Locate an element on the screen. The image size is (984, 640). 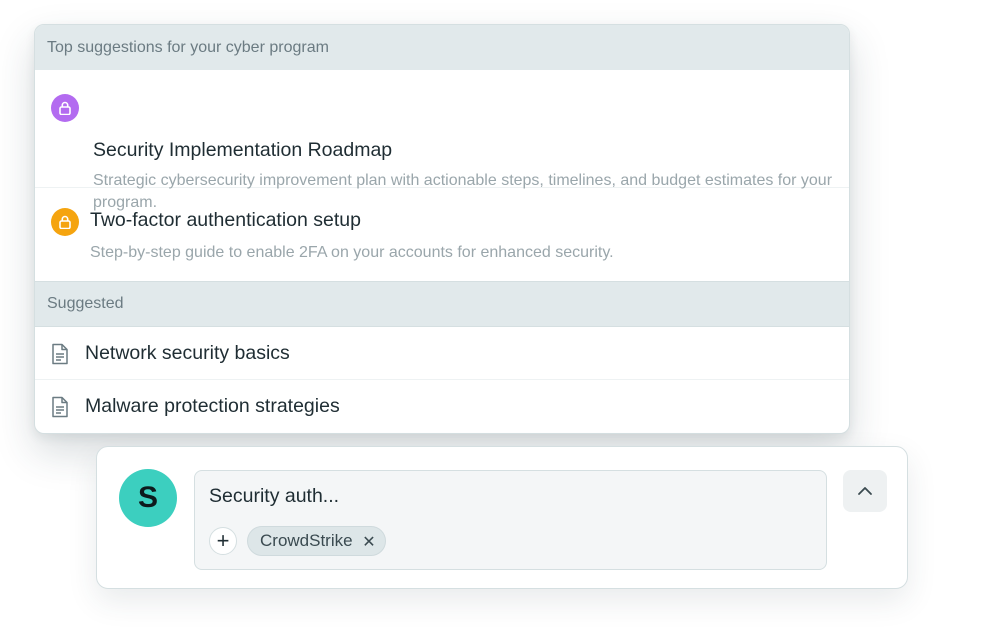
suggested-item-network-security: Network security basics is located at coordinates (442, 353).